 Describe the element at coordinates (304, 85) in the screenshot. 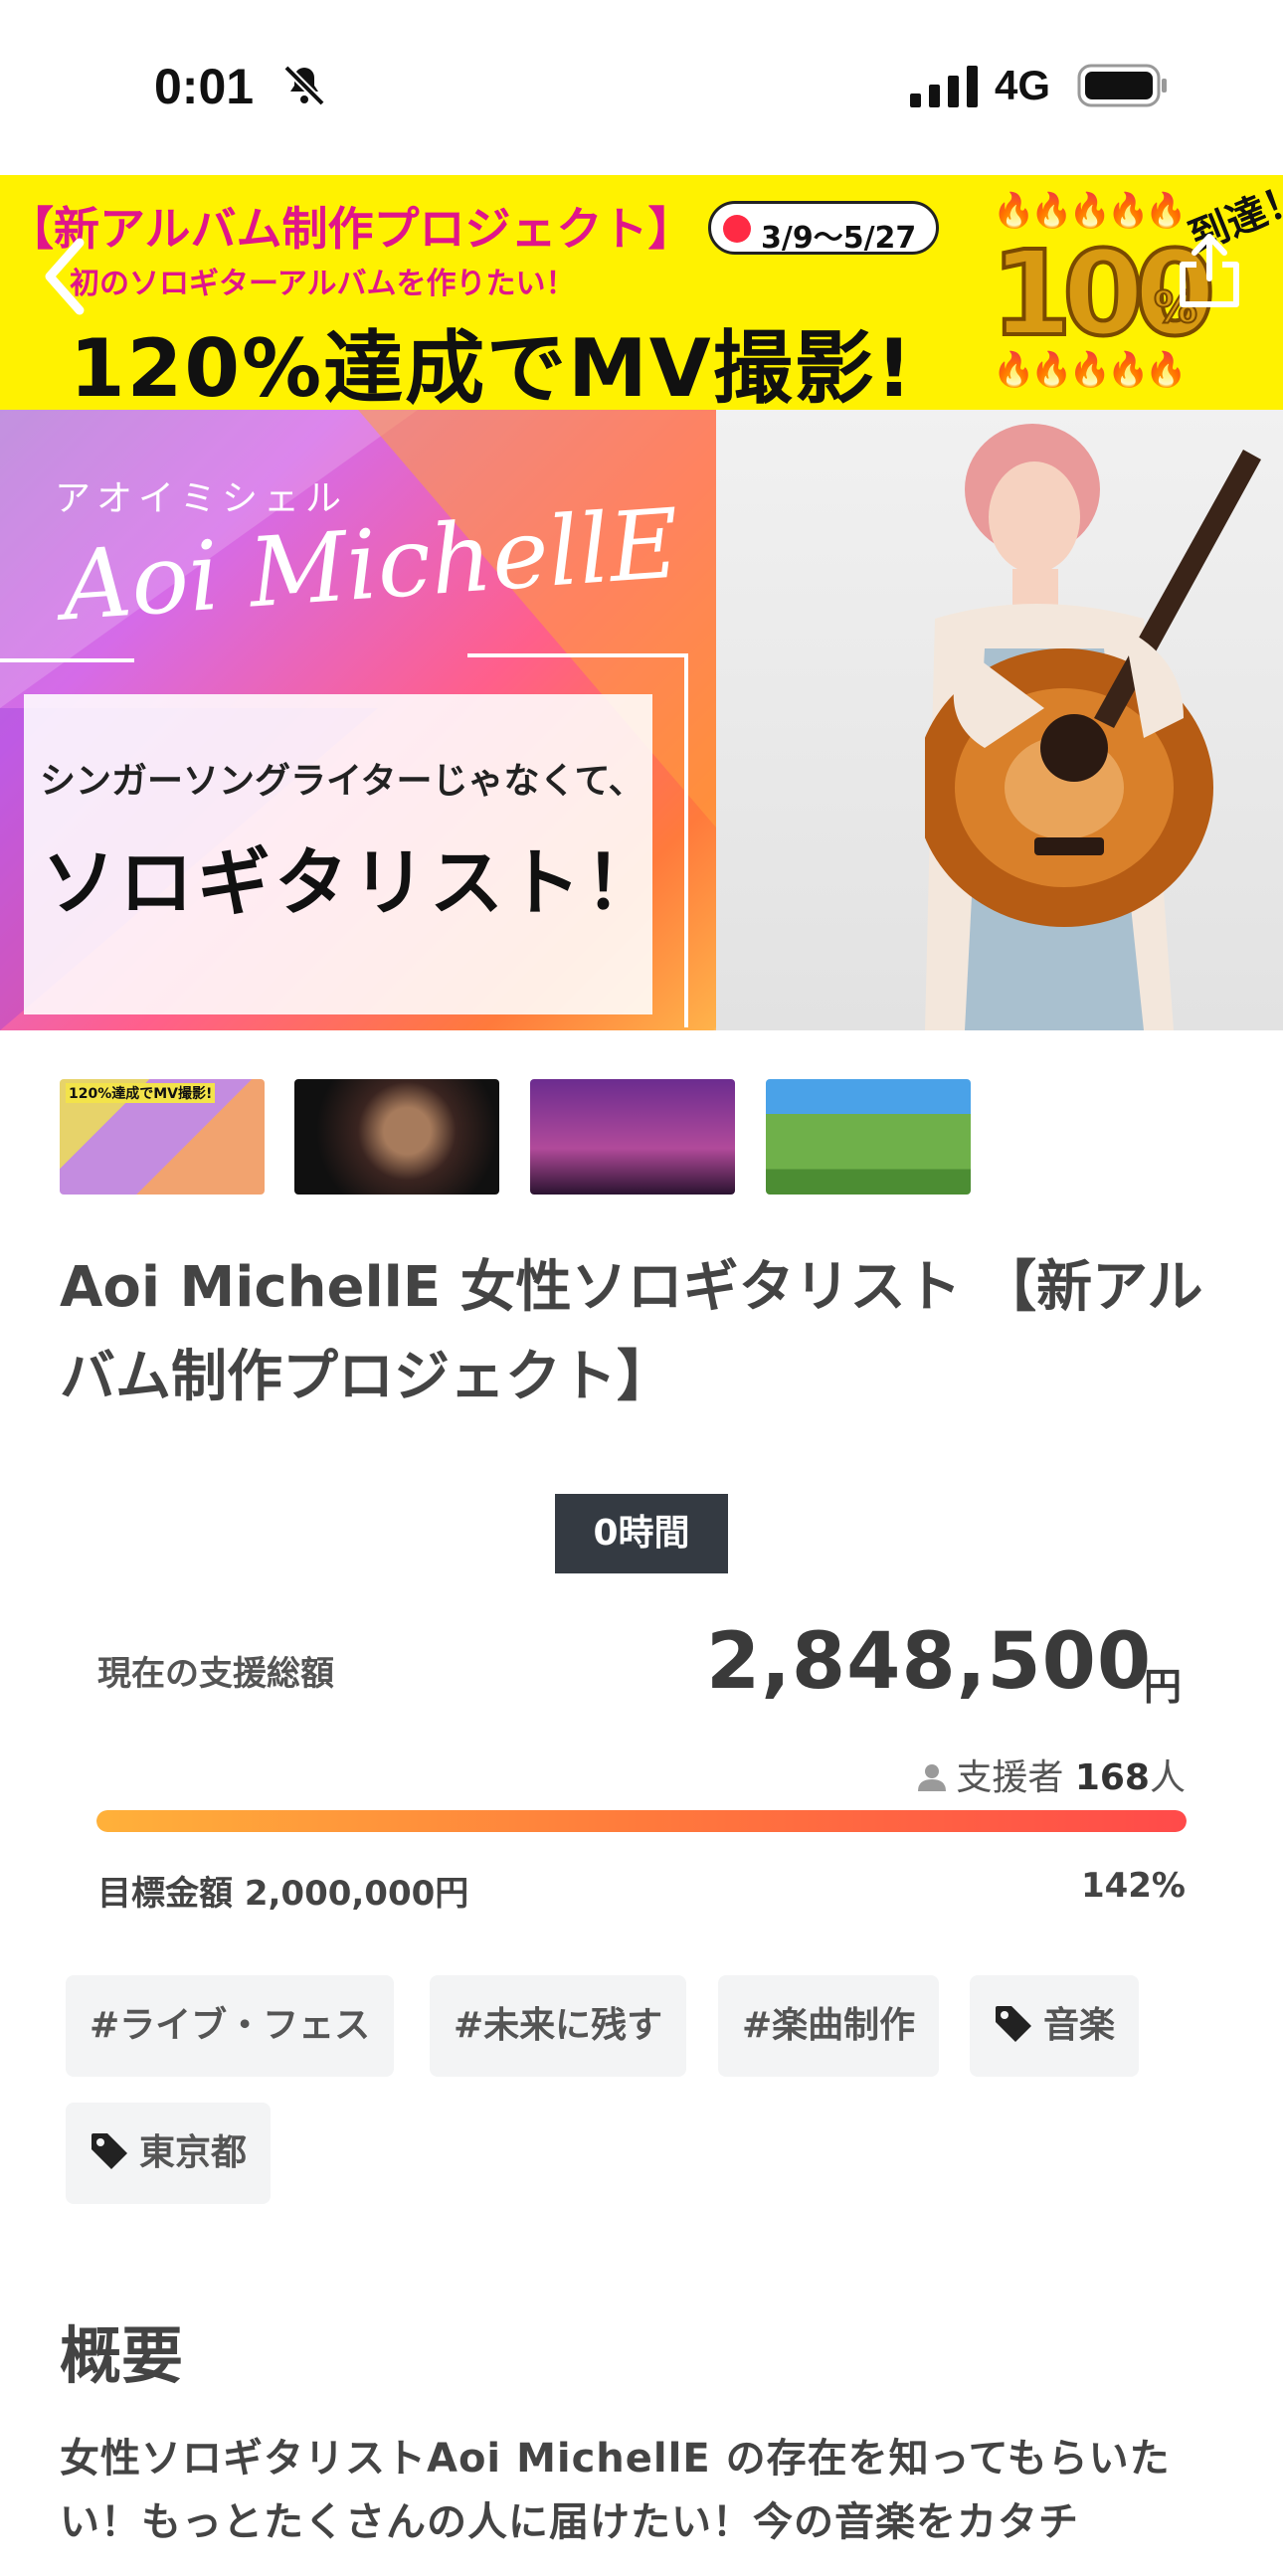

I see `bell-slash-icon` at that location.